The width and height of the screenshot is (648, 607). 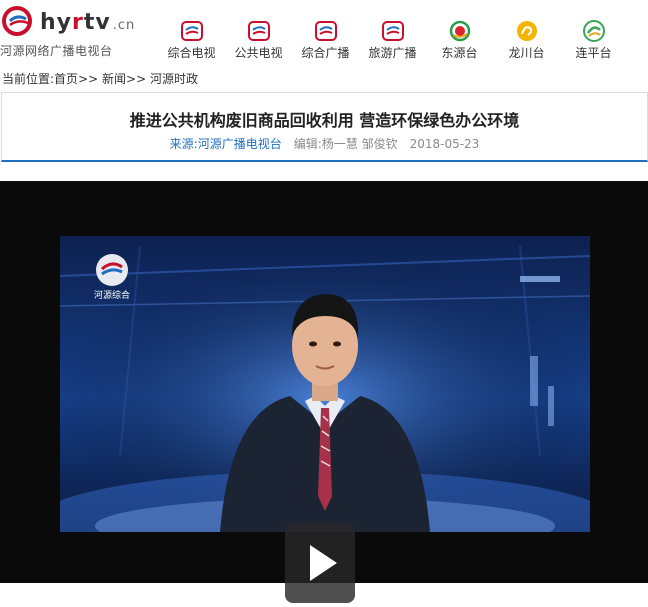 I want to click on channel-watermark: 河源综合, so click(x=112, y=277).